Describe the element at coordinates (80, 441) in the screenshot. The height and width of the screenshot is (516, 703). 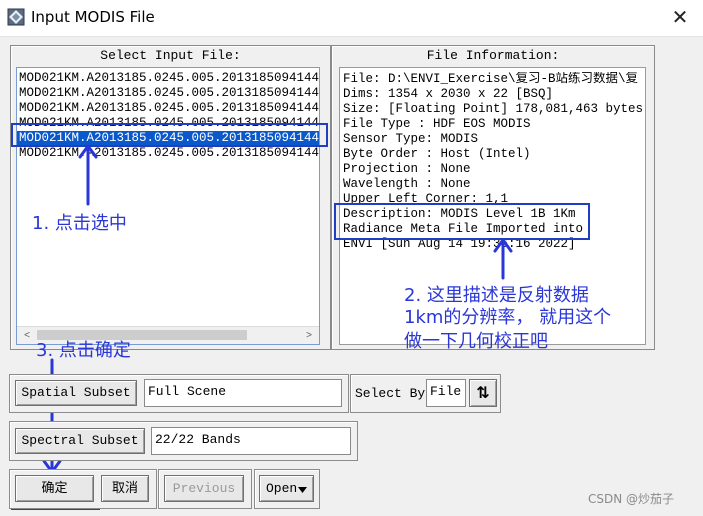
I see `spectral-subset-button: Spectral Subset` at that location.